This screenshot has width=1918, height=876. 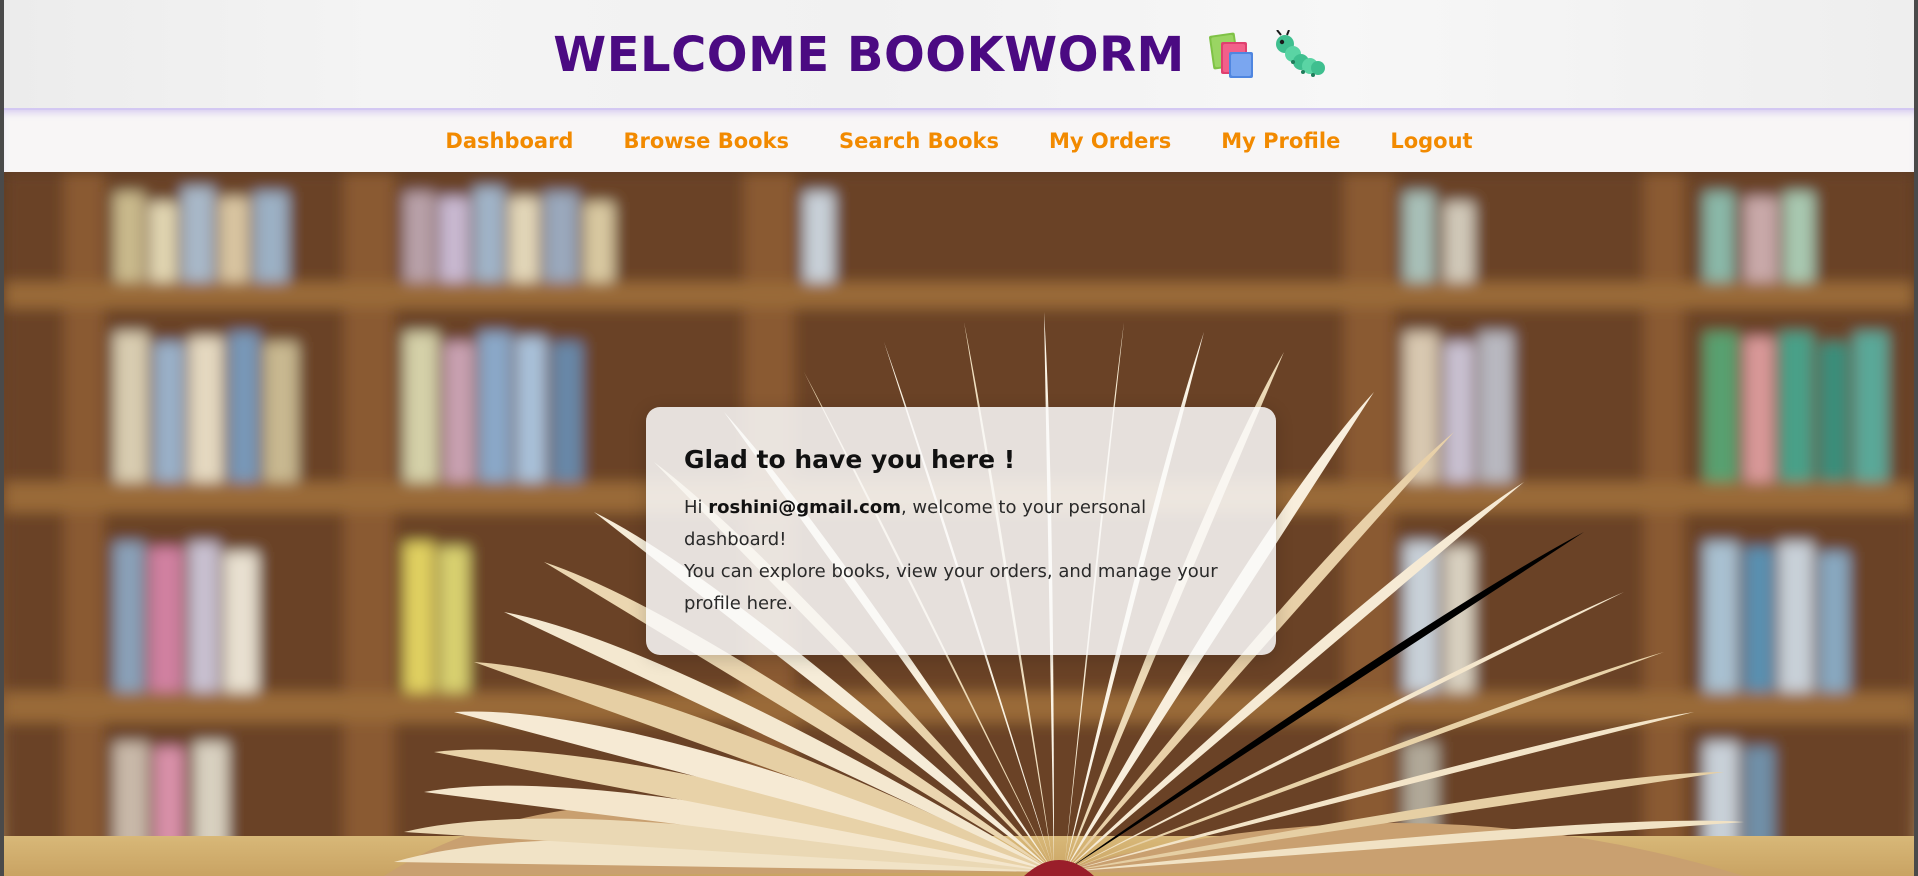 I want to click on nav-browse-books: Browse Books, so click(x=706, y=141).